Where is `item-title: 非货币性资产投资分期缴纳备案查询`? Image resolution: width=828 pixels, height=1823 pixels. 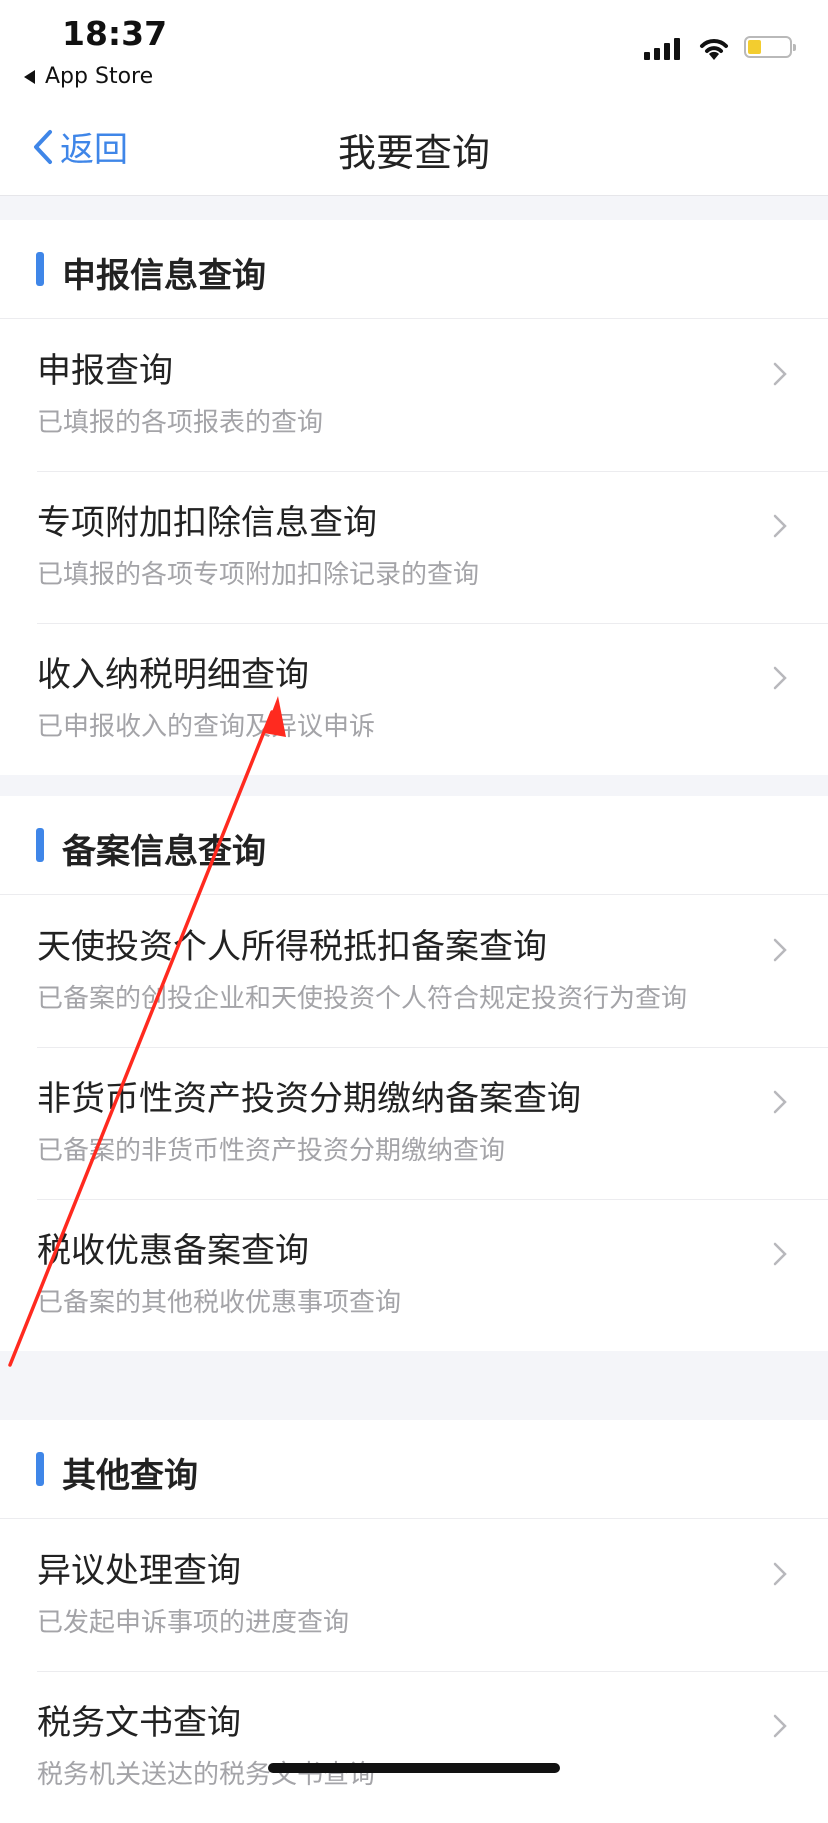
item-title: 非货币性资产投资分期缴纳备案查询 is located at coordinates (309, 1099).